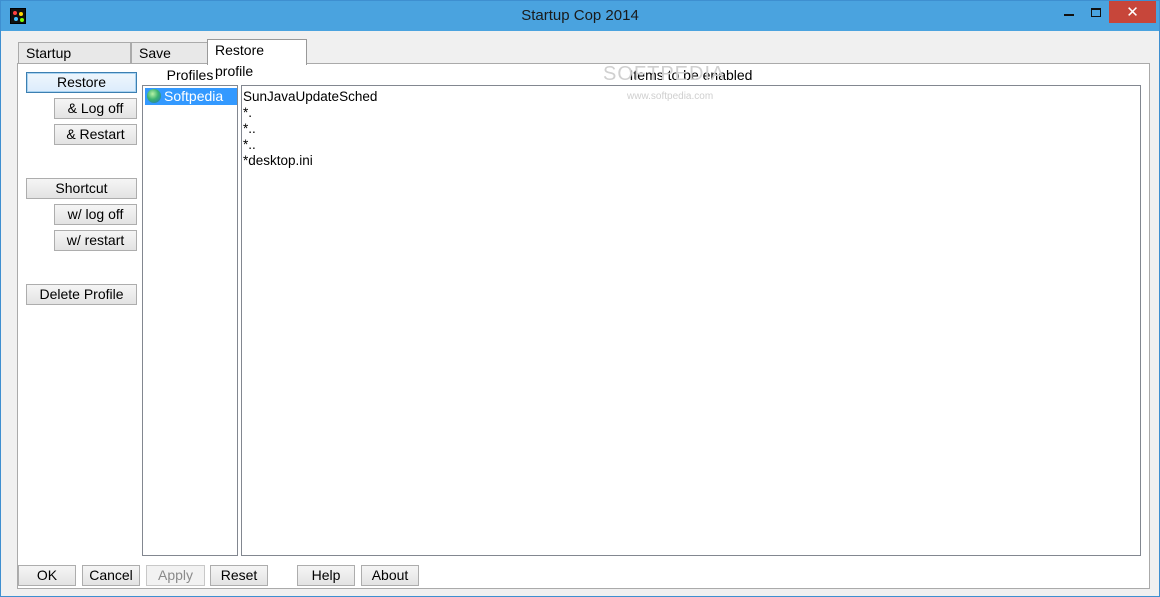 The height and width of the screenshot is (597, 1160). I want to click on profiles-list: Softpedia, so click(190, 320).